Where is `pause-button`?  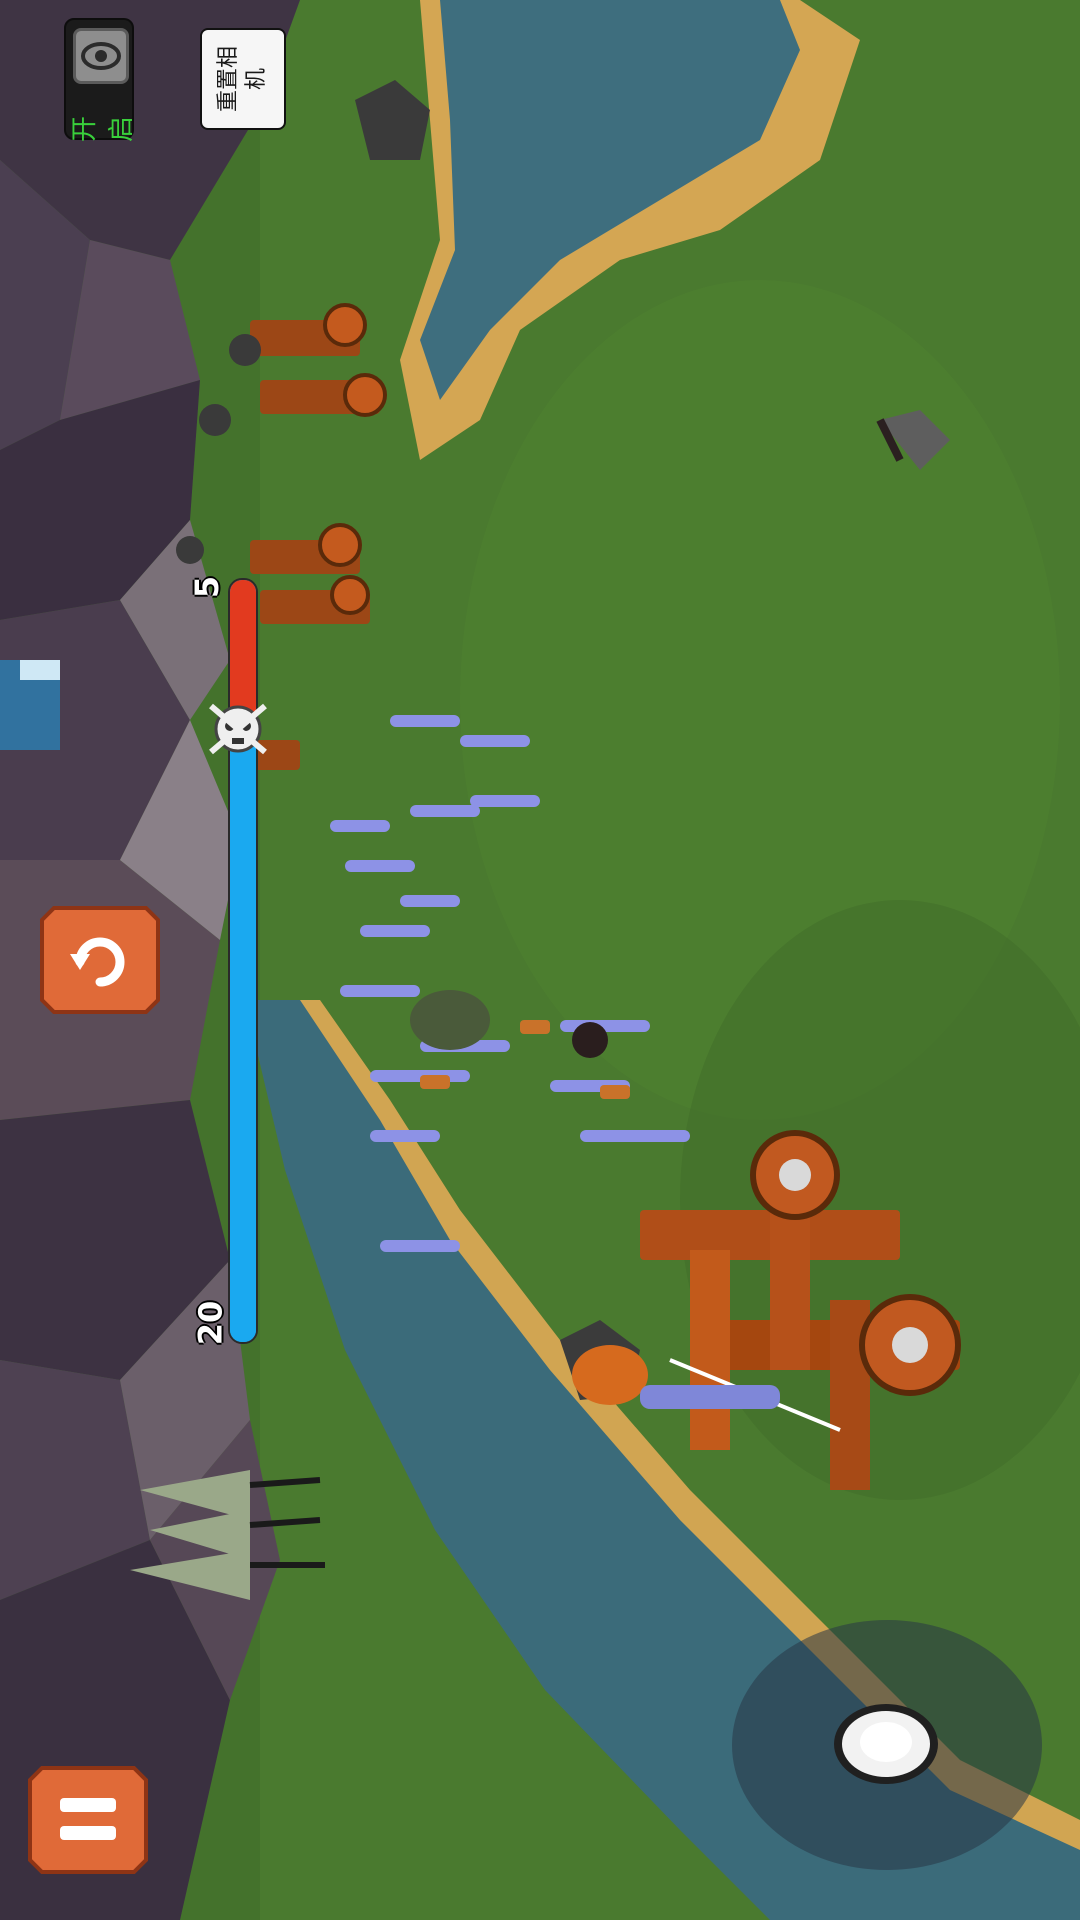 pause-button is located at coordinates (88, 1820).